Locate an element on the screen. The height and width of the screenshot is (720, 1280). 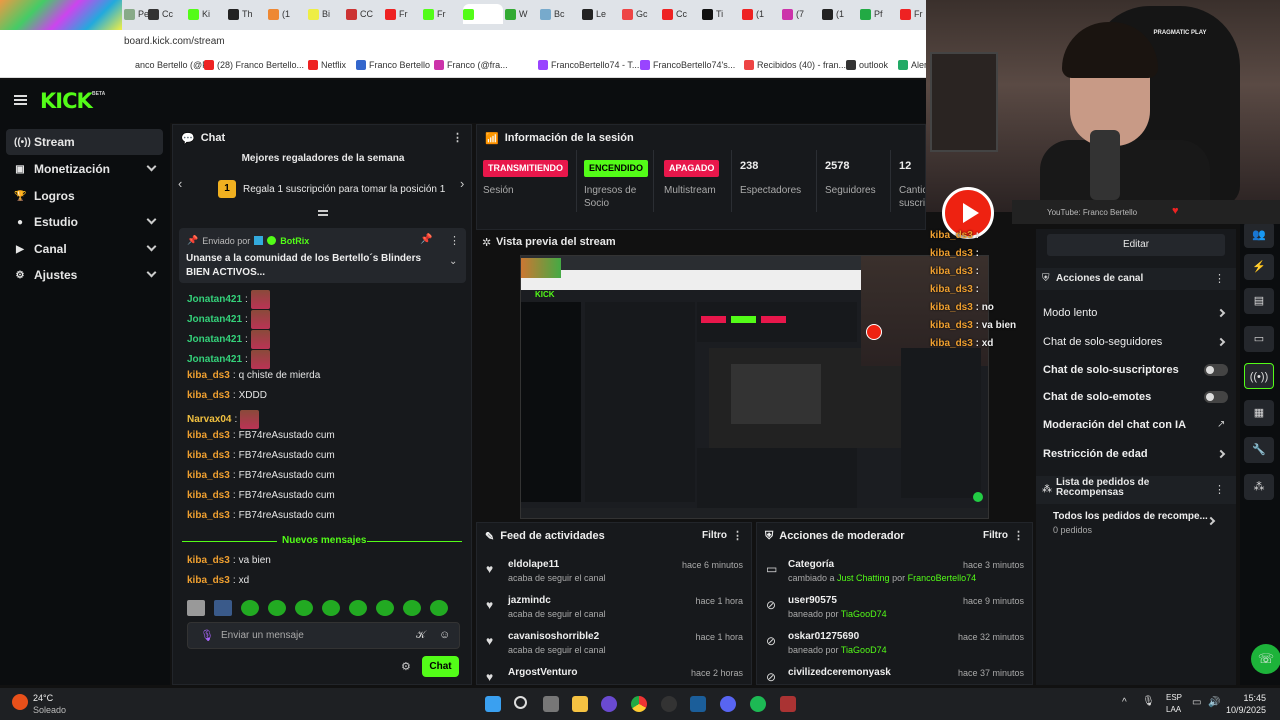
clock-date: 10/9/2025 is located at coordinates (1244, 710).